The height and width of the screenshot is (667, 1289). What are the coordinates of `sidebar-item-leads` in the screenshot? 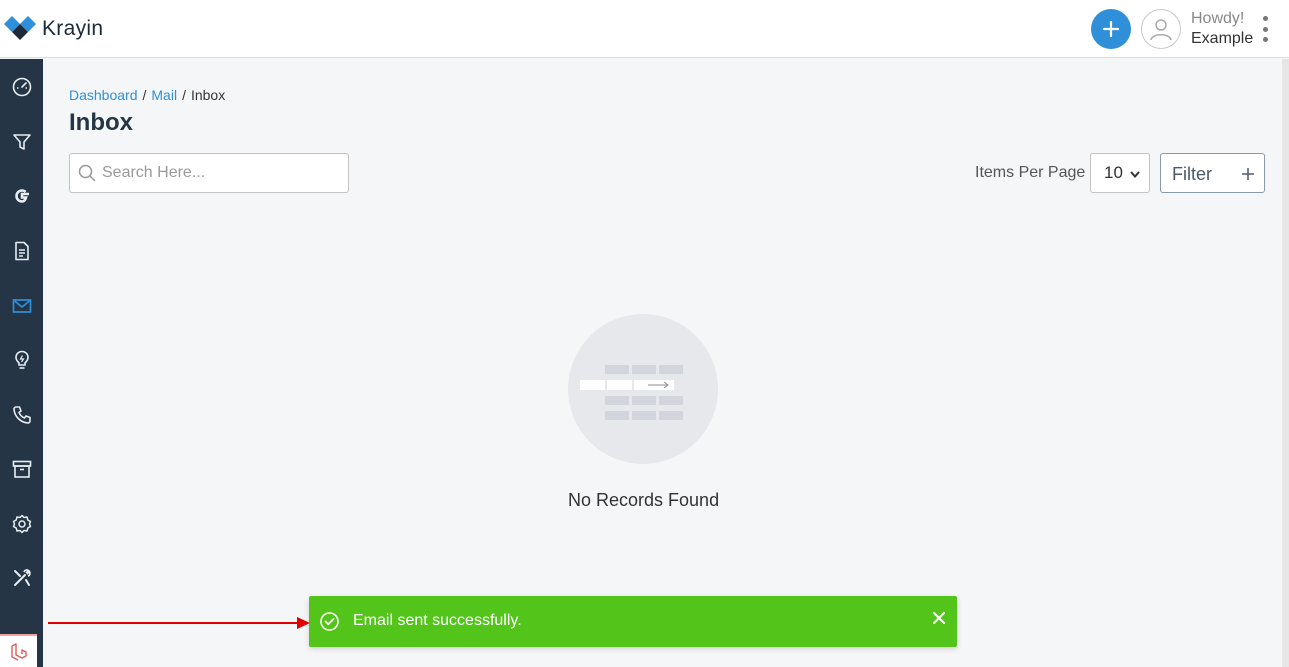 It's located at (21, 142).